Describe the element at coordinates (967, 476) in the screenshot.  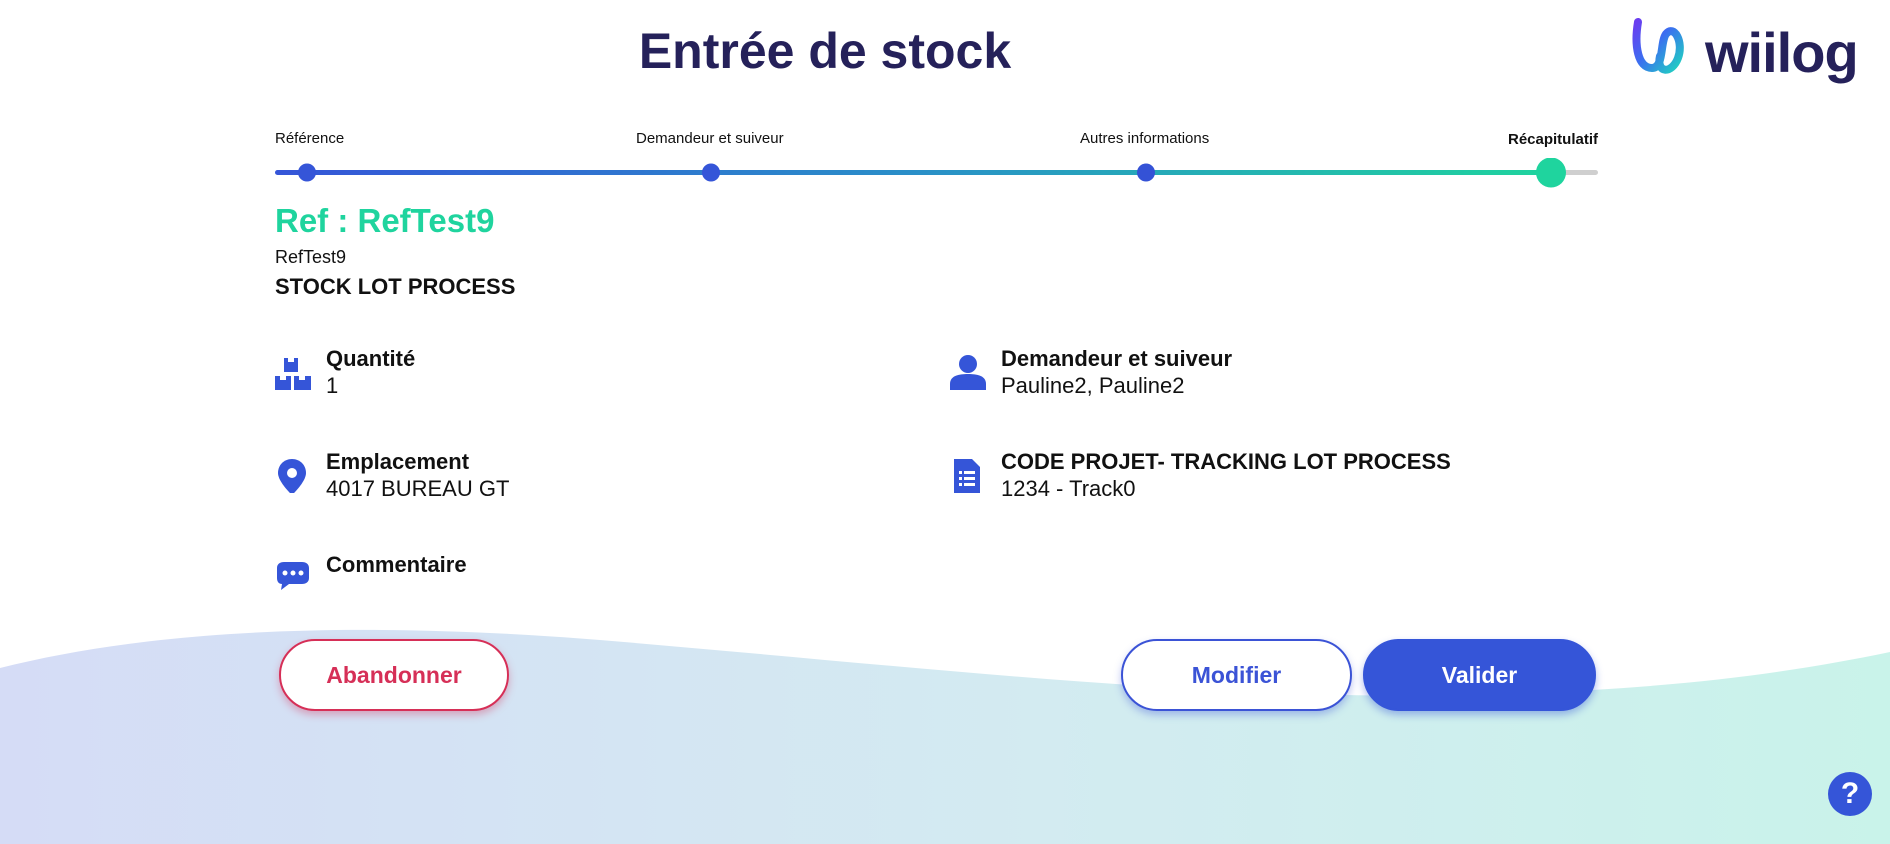
I see `document-icon` at that location.